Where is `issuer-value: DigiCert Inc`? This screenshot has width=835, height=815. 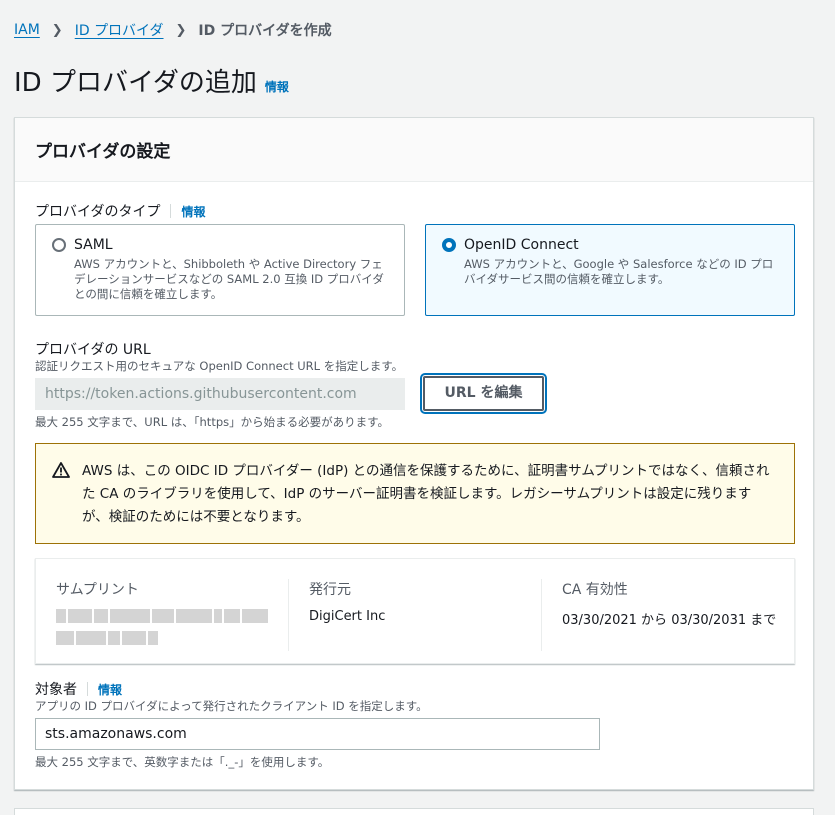
issuer-value: DigiCert Inc is located at coordinates (347, 616).